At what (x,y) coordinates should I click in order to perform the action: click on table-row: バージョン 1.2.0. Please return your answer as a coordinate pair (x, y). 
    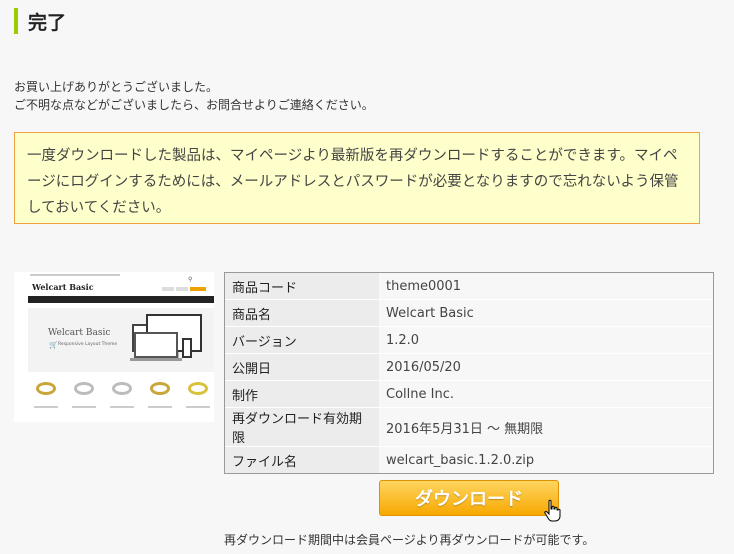
    Looking at the image, I should click on (469, 340).